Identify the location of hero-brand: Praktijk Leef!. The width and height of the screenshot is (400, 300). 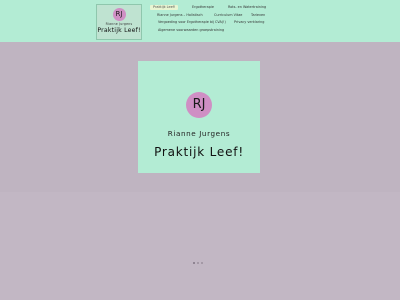
(199, 152).